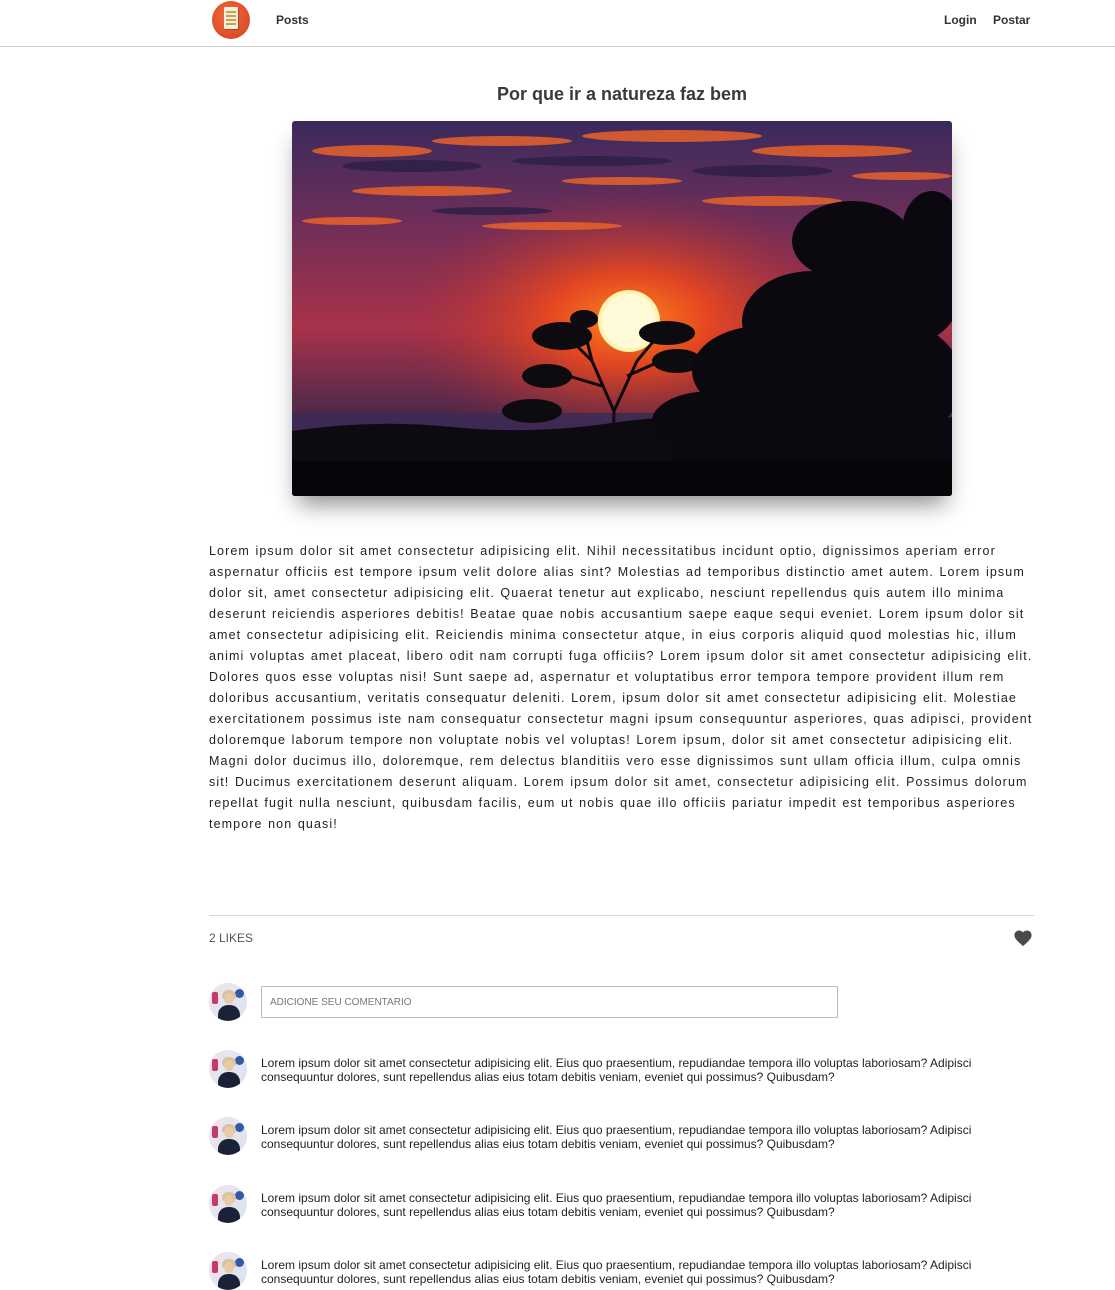 The width and height of the screenshot is (1115, 1290). Describe the element at coordinates (292, 20) in the screenshot. I see `nav-link-posts: Posts` at that location.